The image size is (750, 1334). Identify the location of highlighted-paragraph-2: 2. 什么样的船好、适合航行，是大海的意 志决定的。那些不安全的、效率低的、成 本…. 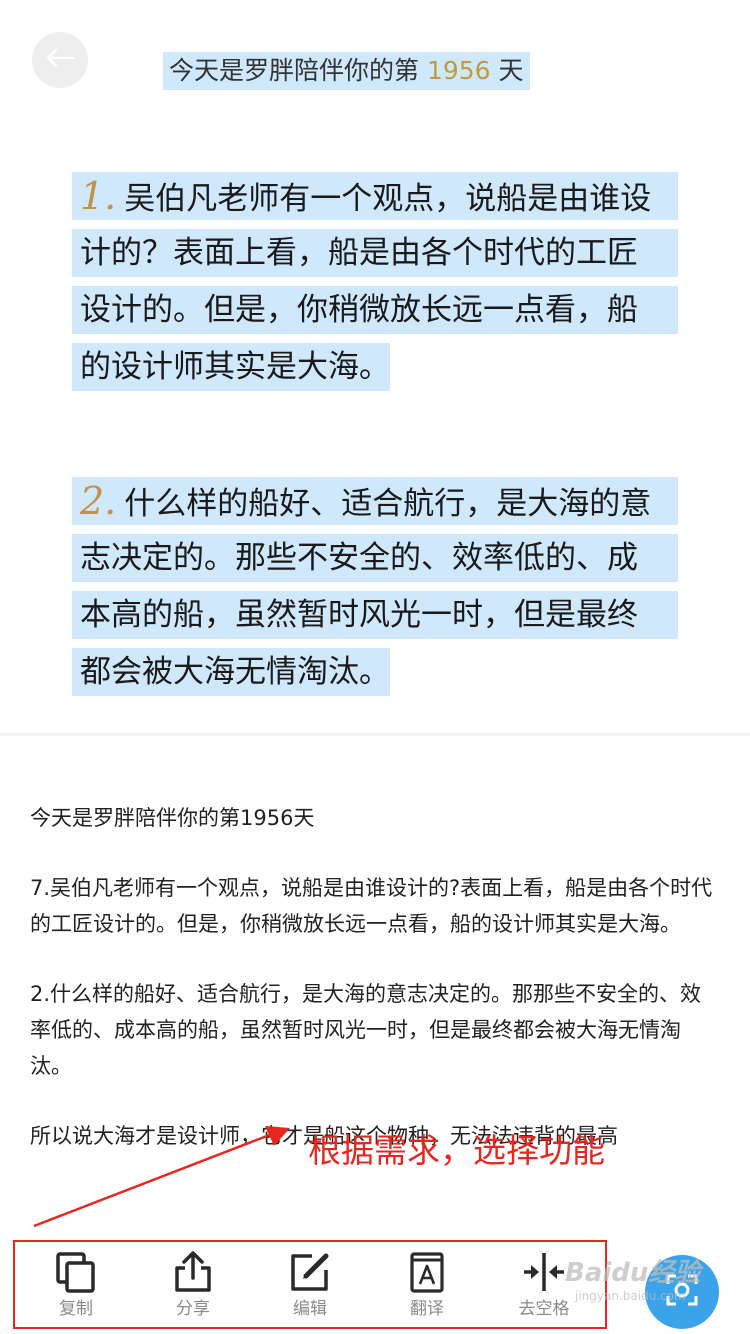
(375, 600).